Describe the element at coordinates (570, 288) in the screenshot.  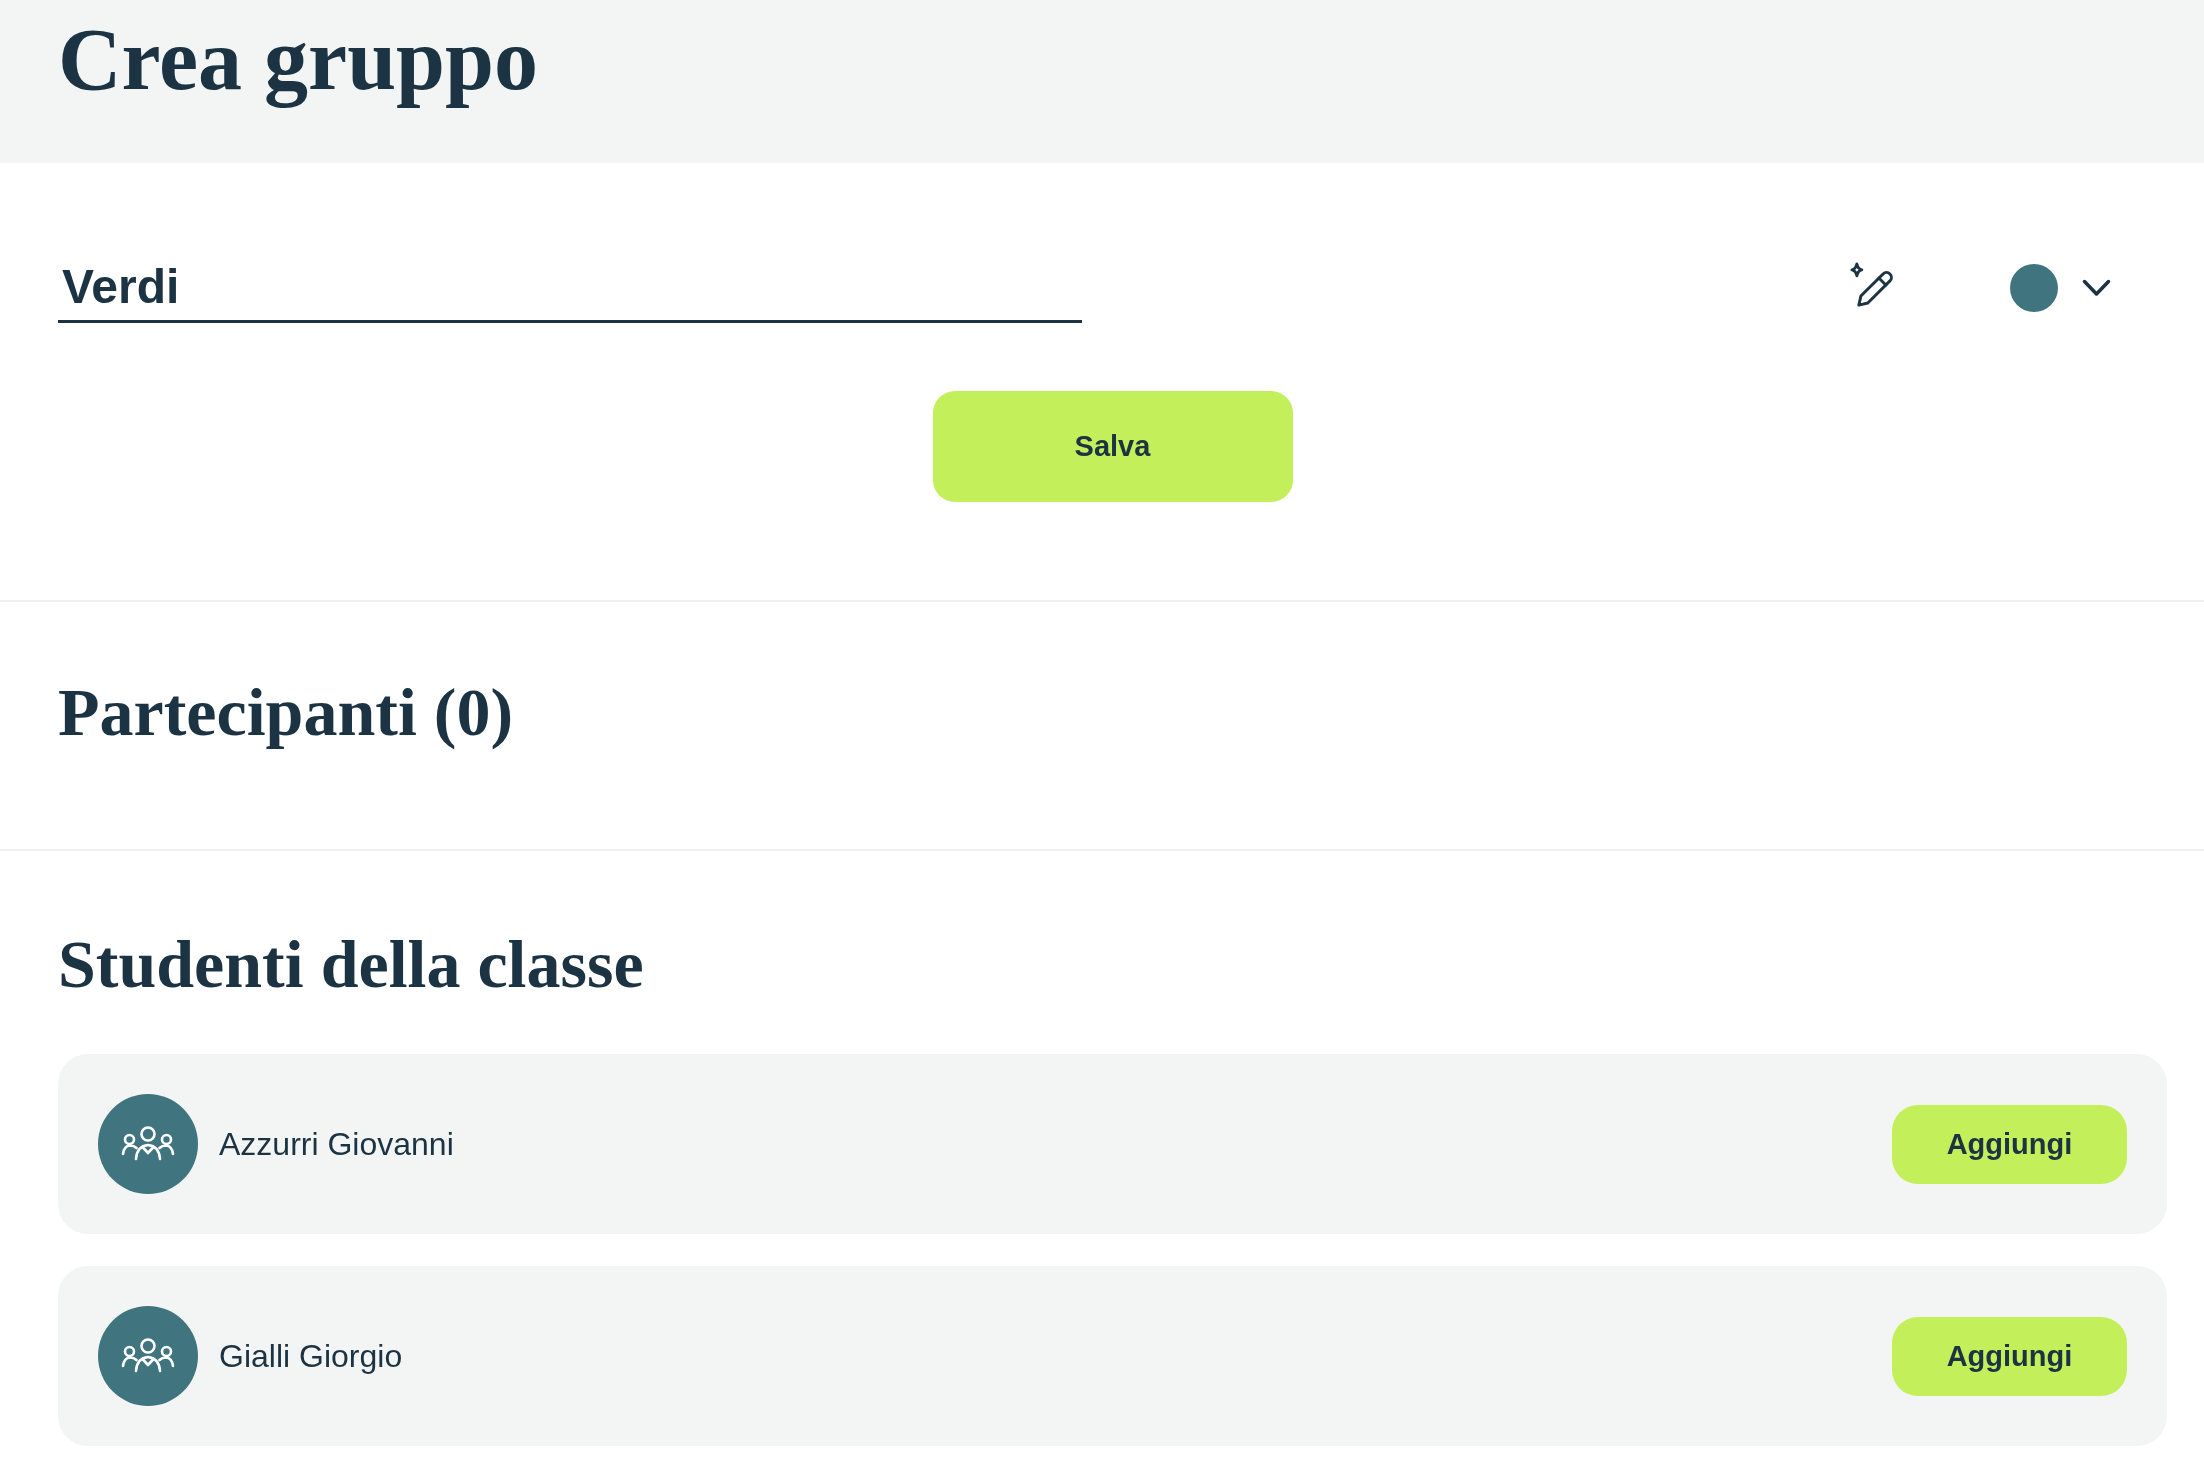
I see `name-field: Verdi` at that location.